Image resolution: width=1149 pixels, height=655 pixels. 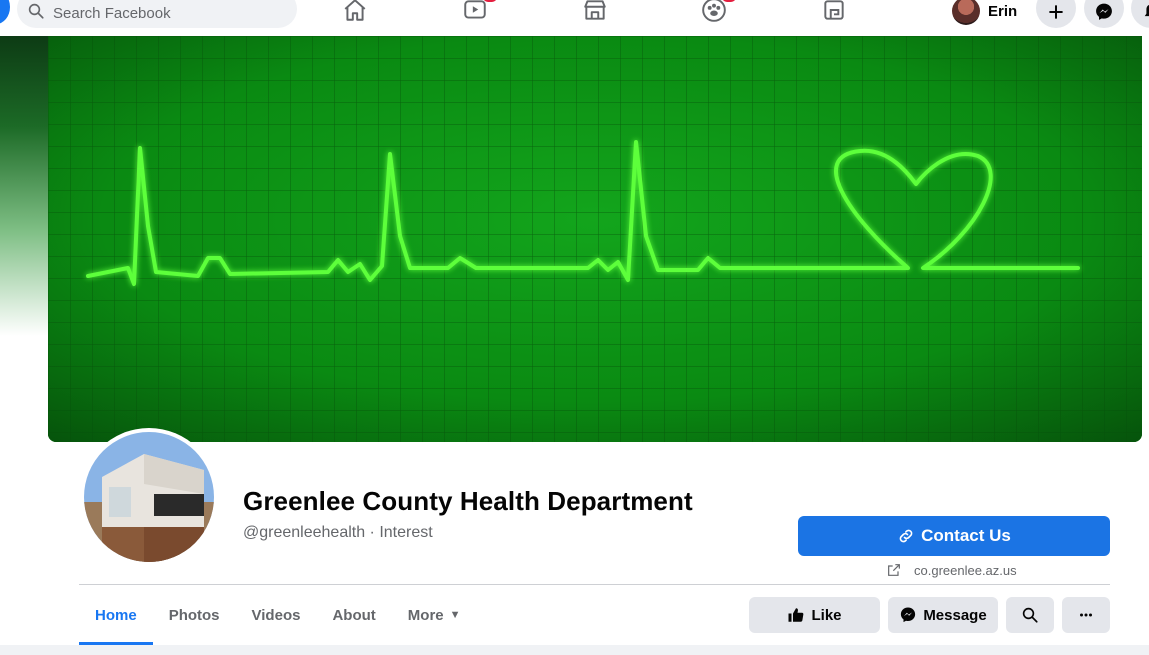 I want to click on tab-home: Home, so click(x=116, y=615).